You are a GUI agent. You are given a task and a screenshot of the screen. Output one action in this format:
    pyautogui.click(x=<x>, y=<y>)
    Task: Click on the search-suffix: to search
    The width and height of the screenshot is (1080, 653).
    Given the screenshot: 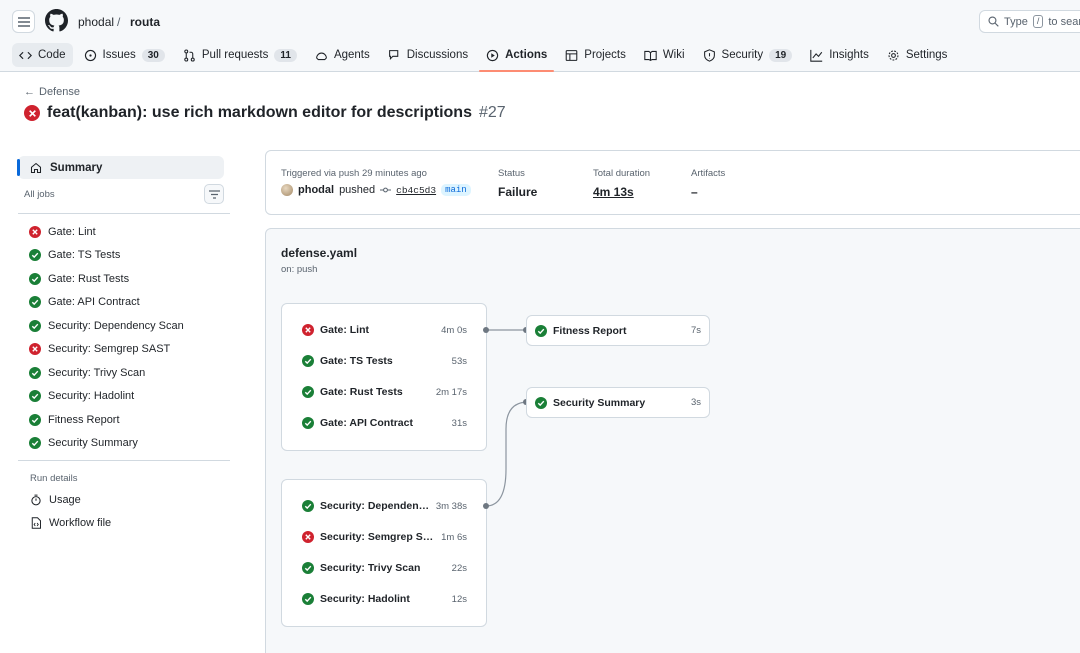 What is the action you would take?
    pyautogui.click(x=1064, y=21)
    